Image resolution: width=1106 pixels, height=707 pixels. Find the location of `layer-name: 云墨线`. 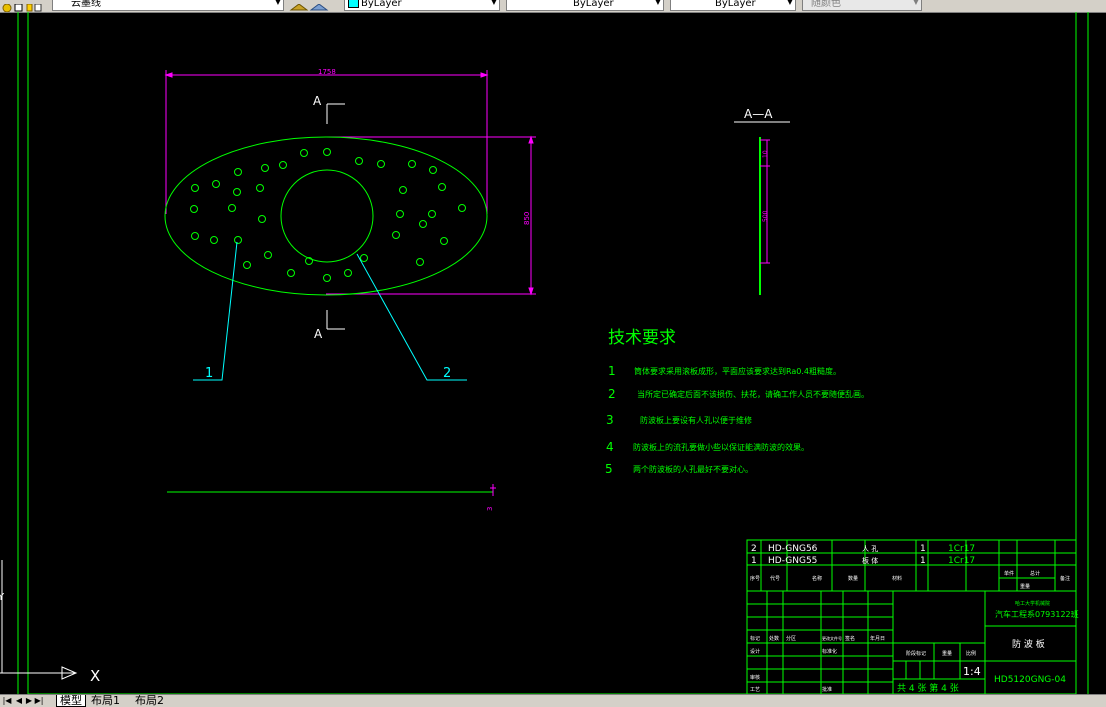

layer-name: 云墨线 is located at coordinates (86, 4).